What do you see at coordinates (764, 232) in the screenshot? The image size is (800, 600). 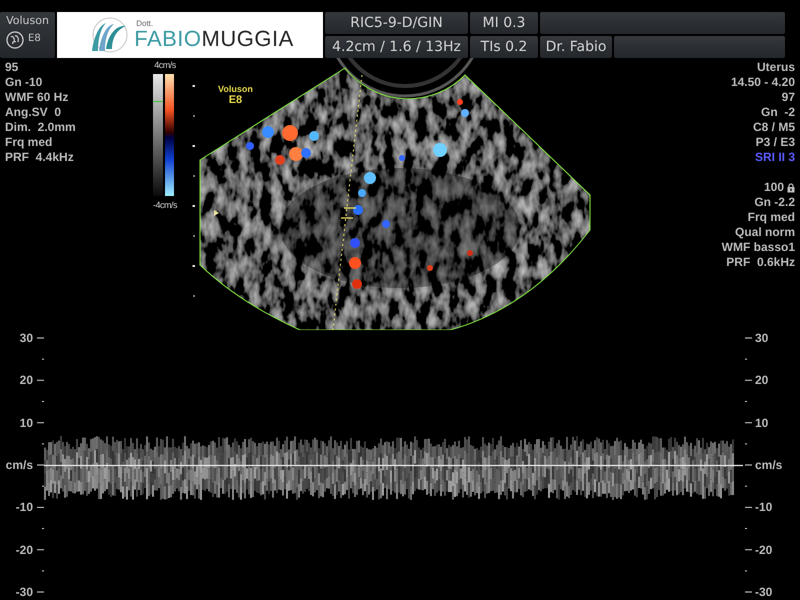 I see `scan-parameter: Qual norm` at bounding box center [764, 232].